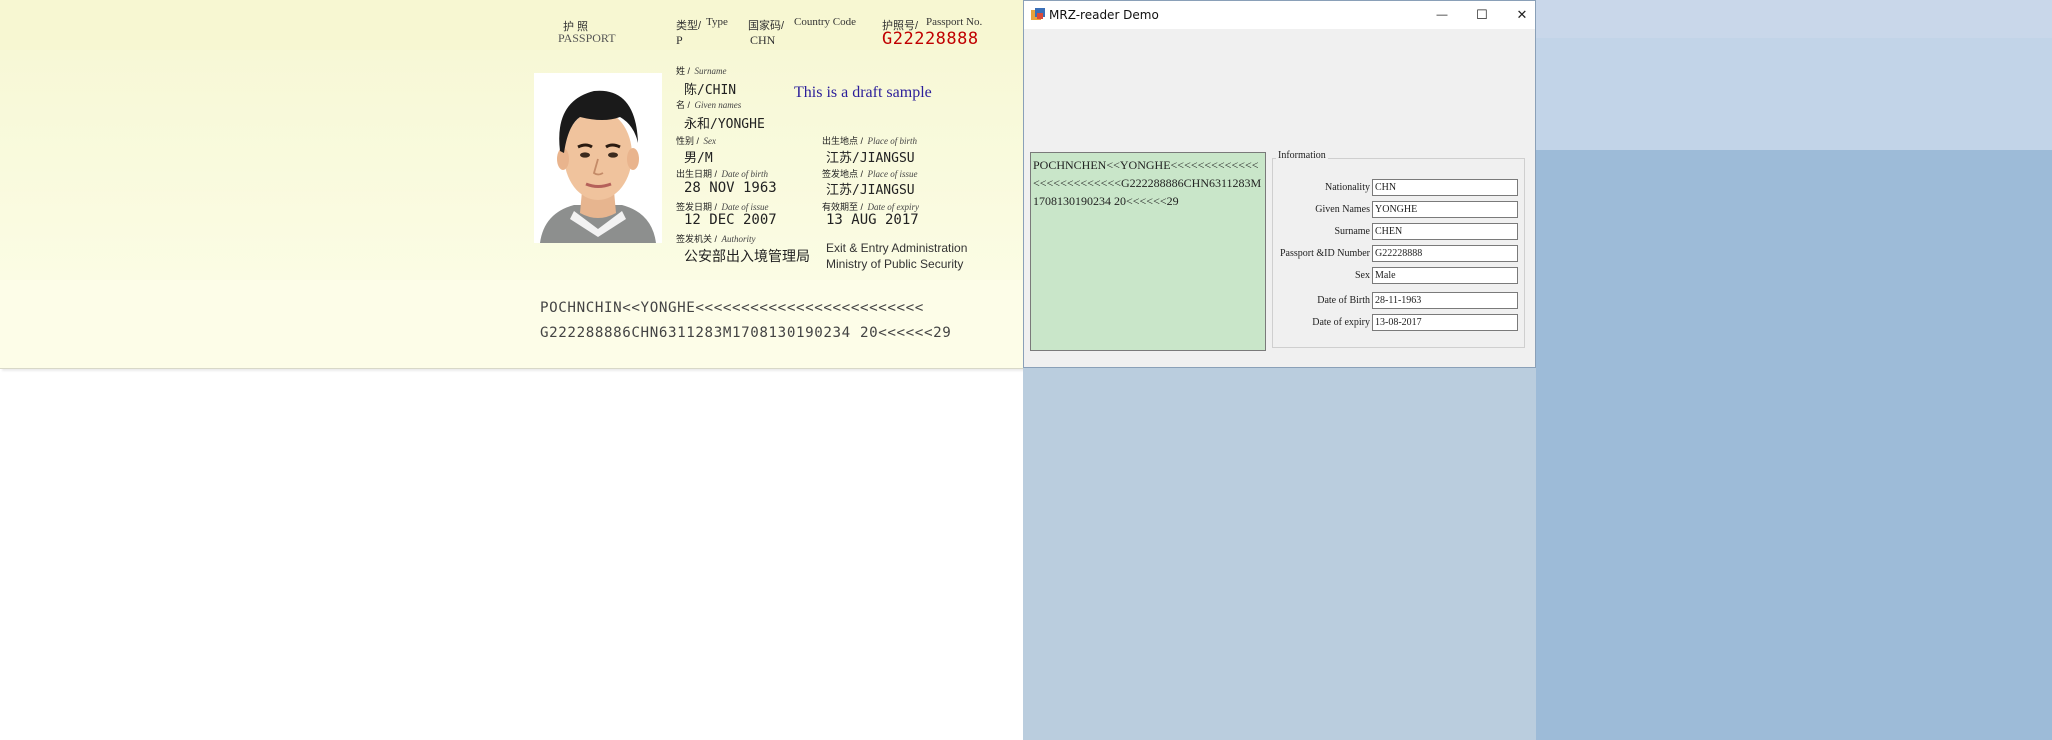 The image size is (2052, 740). What do you see at coordinates (930, 39) in the screenshot?
I see `passport-number: G22228888` at bounding box center [930, 39].